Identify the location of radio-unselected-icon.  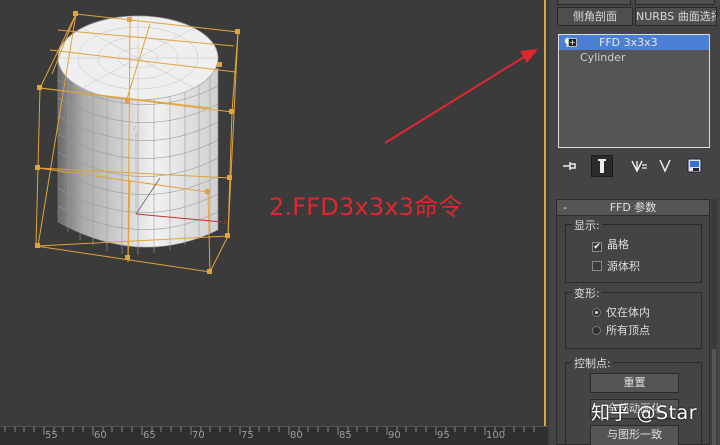
(596, 330).